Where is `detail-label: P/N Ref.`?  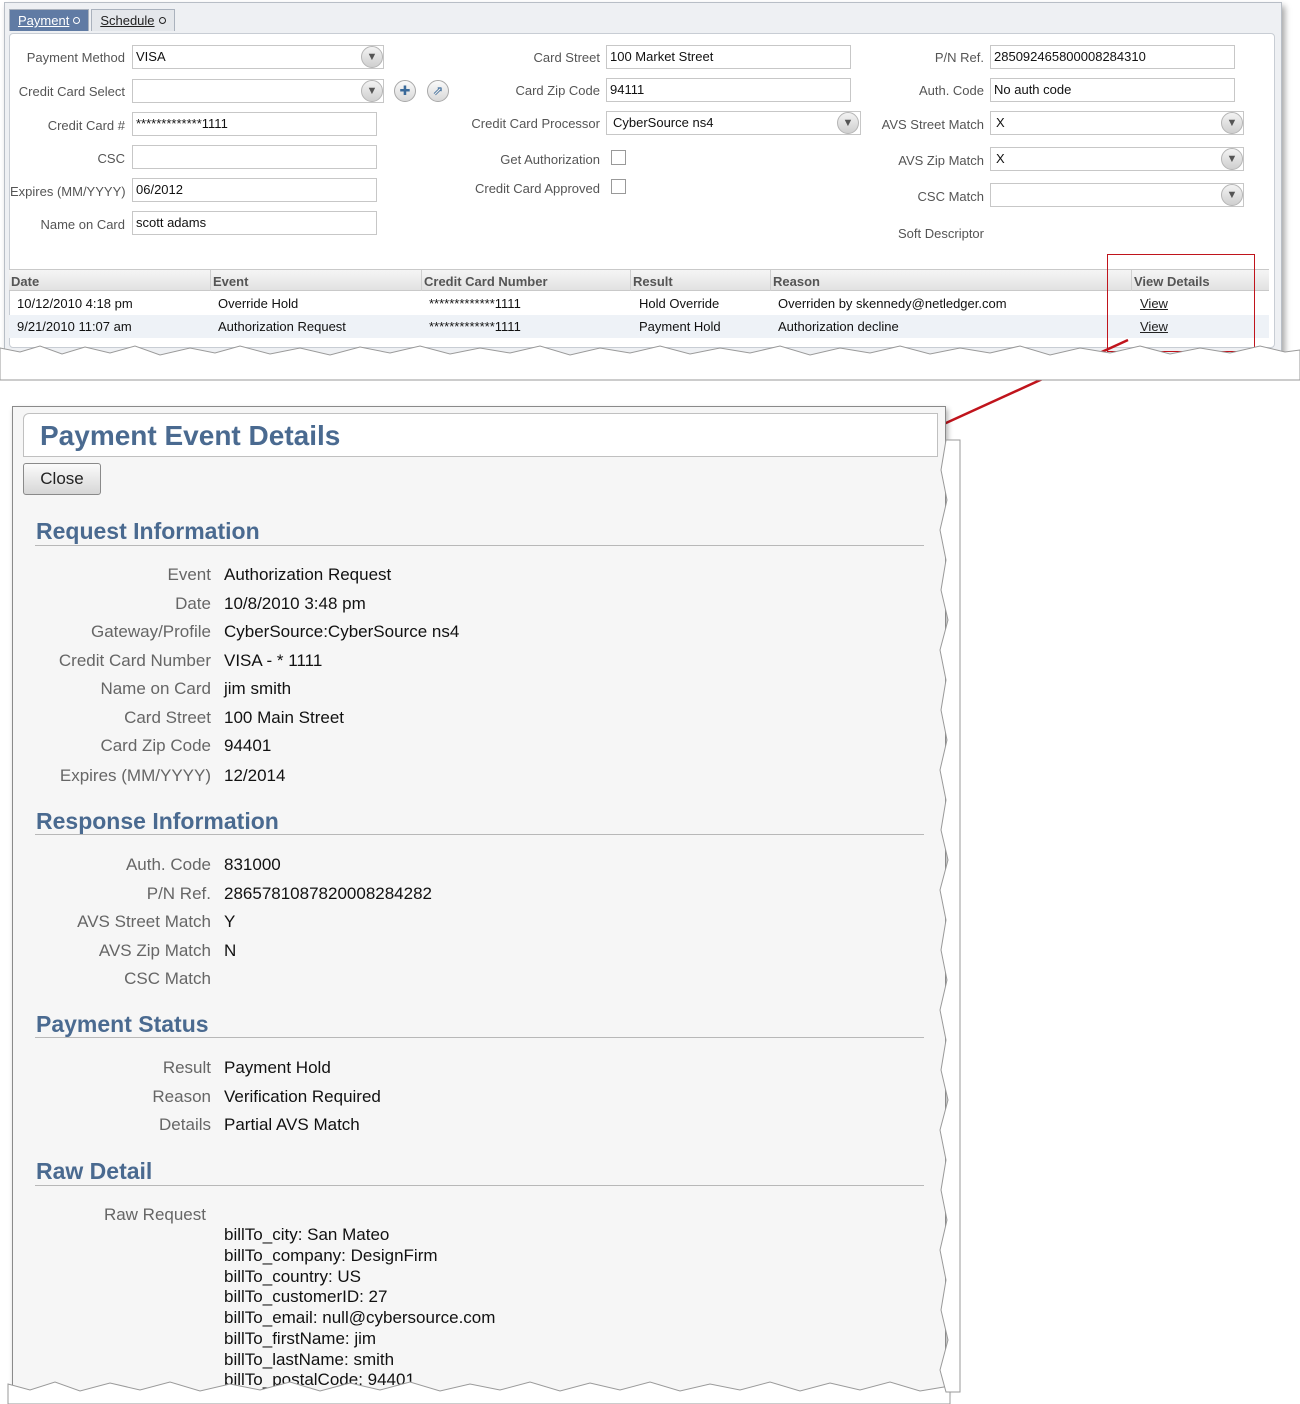 detail-label: P/N Ref. is located at coordinates (178, 893).